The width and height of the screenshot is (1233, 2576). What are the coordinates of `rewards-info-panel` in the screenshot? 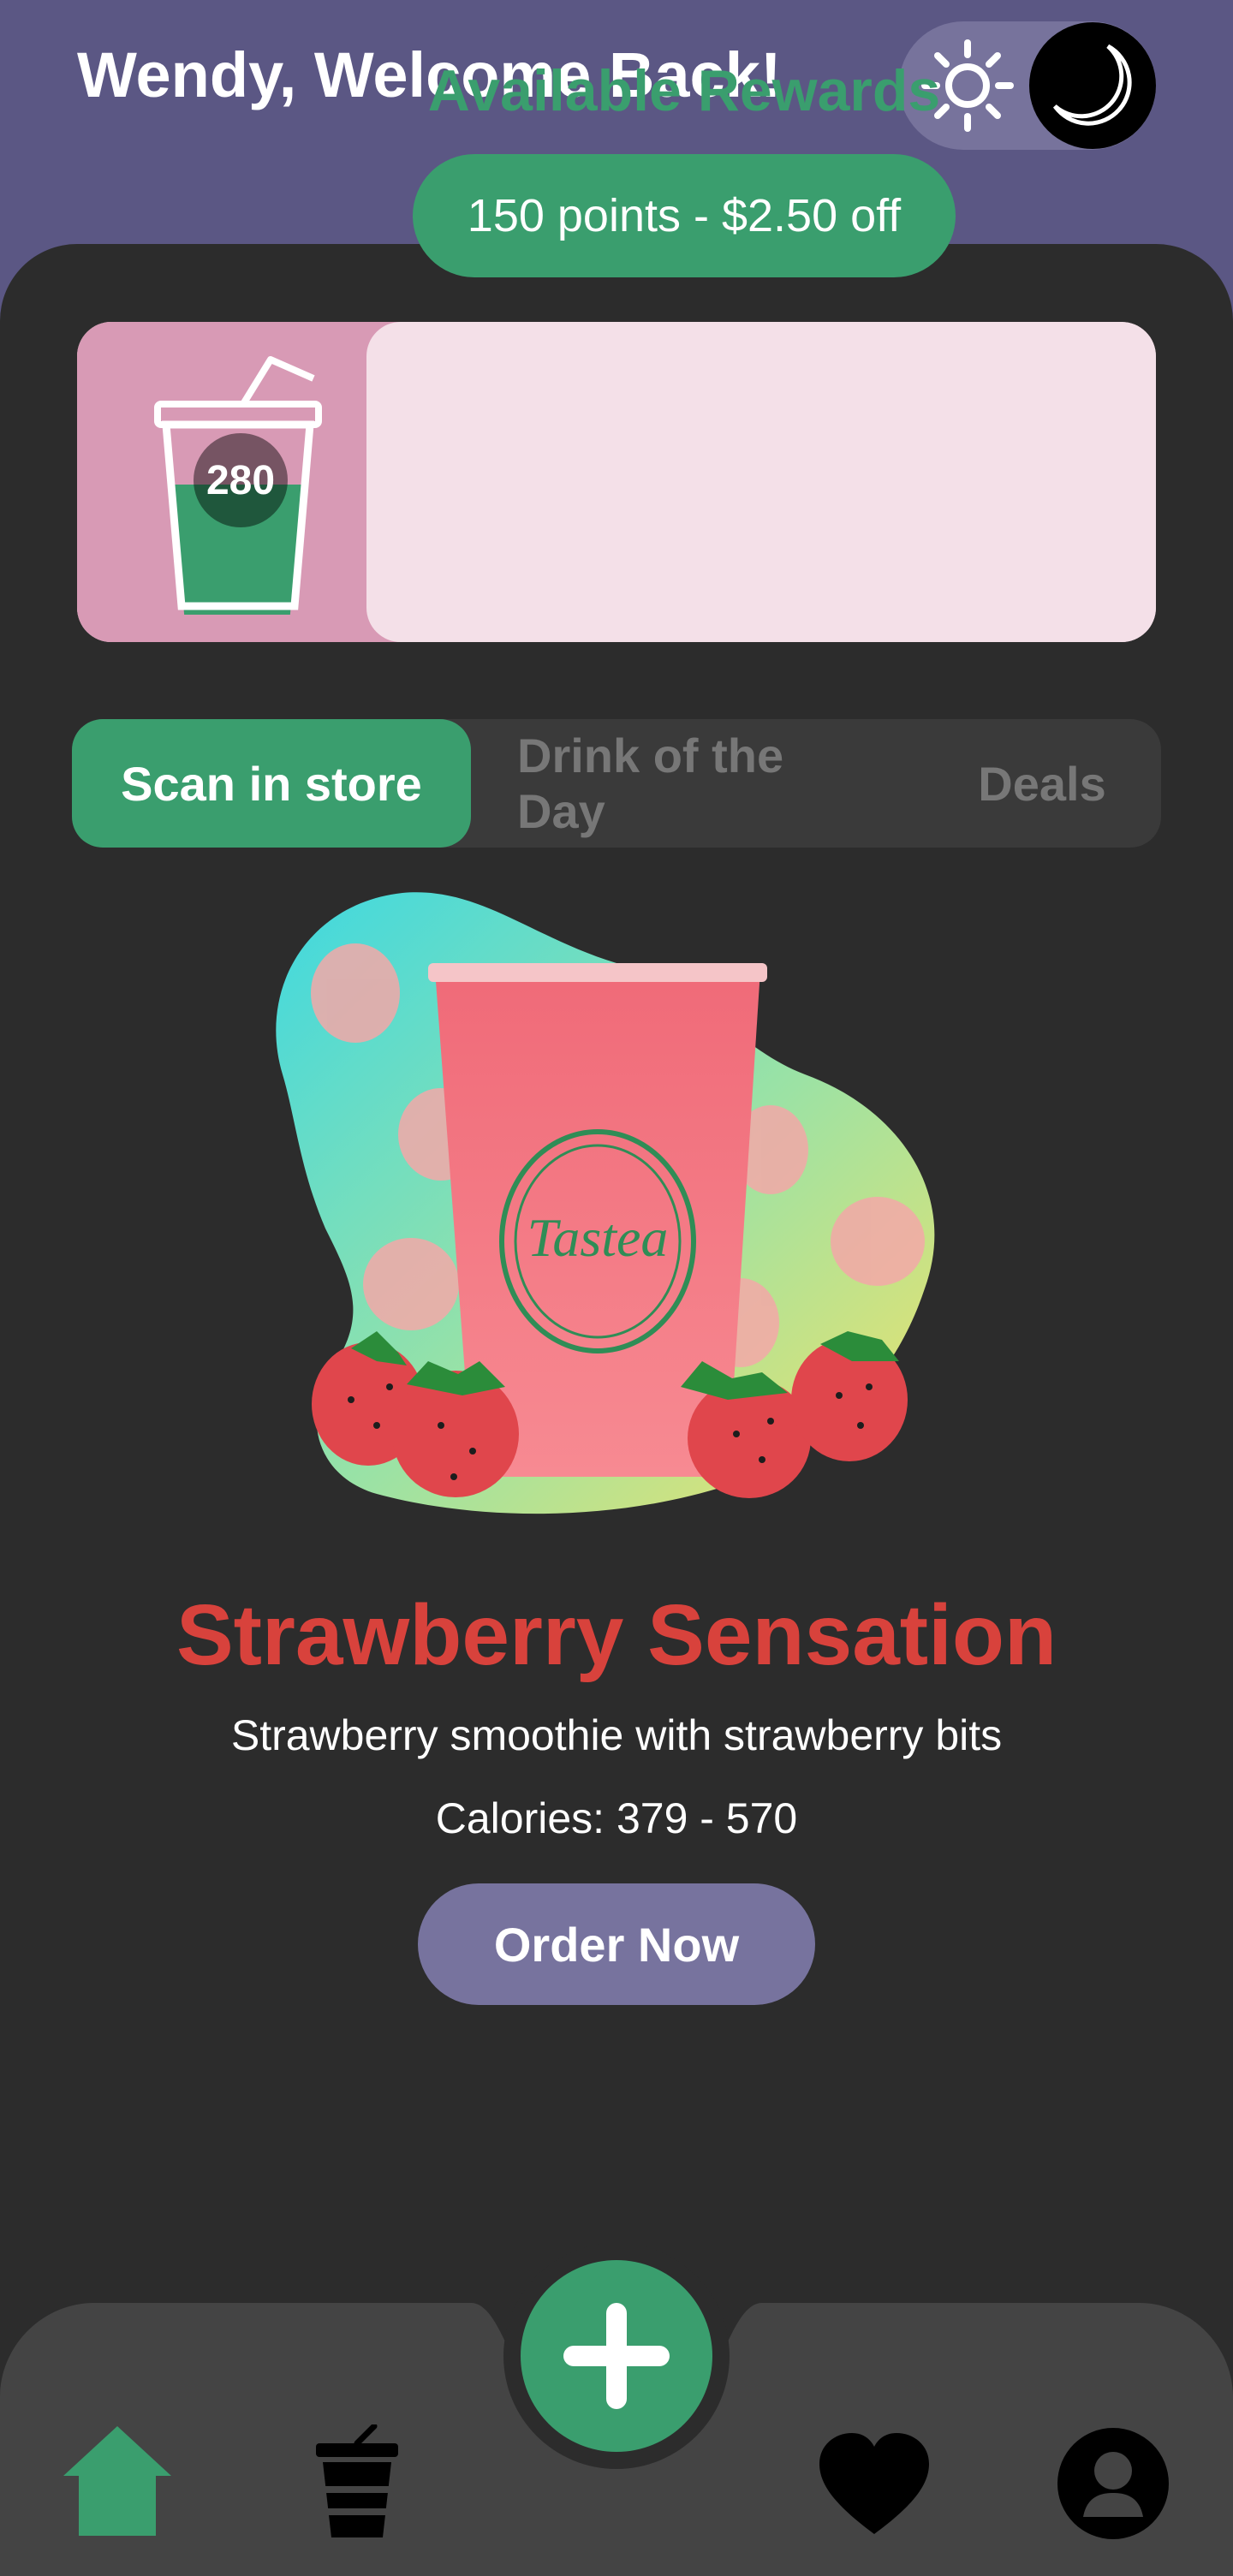 It's located at (761, 482).